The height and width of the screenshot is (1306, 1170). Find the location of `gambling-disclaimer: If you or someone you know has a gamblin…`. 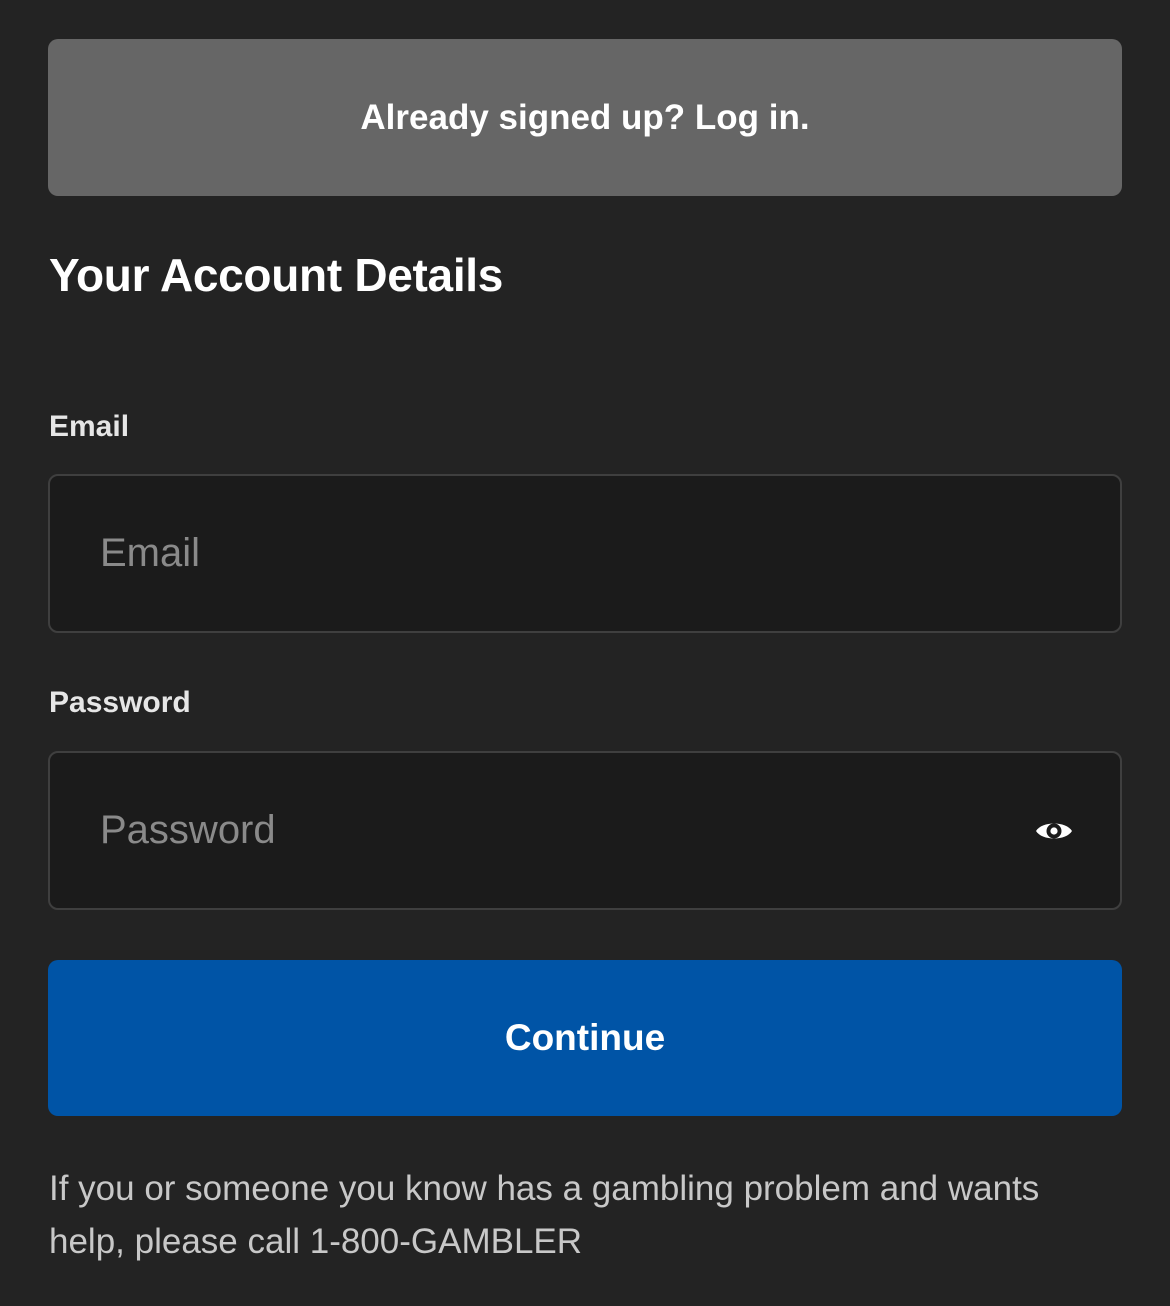

gambling-disclaimer: If you or someone you know has a gamblin… is located at coordinates (544, 1215).